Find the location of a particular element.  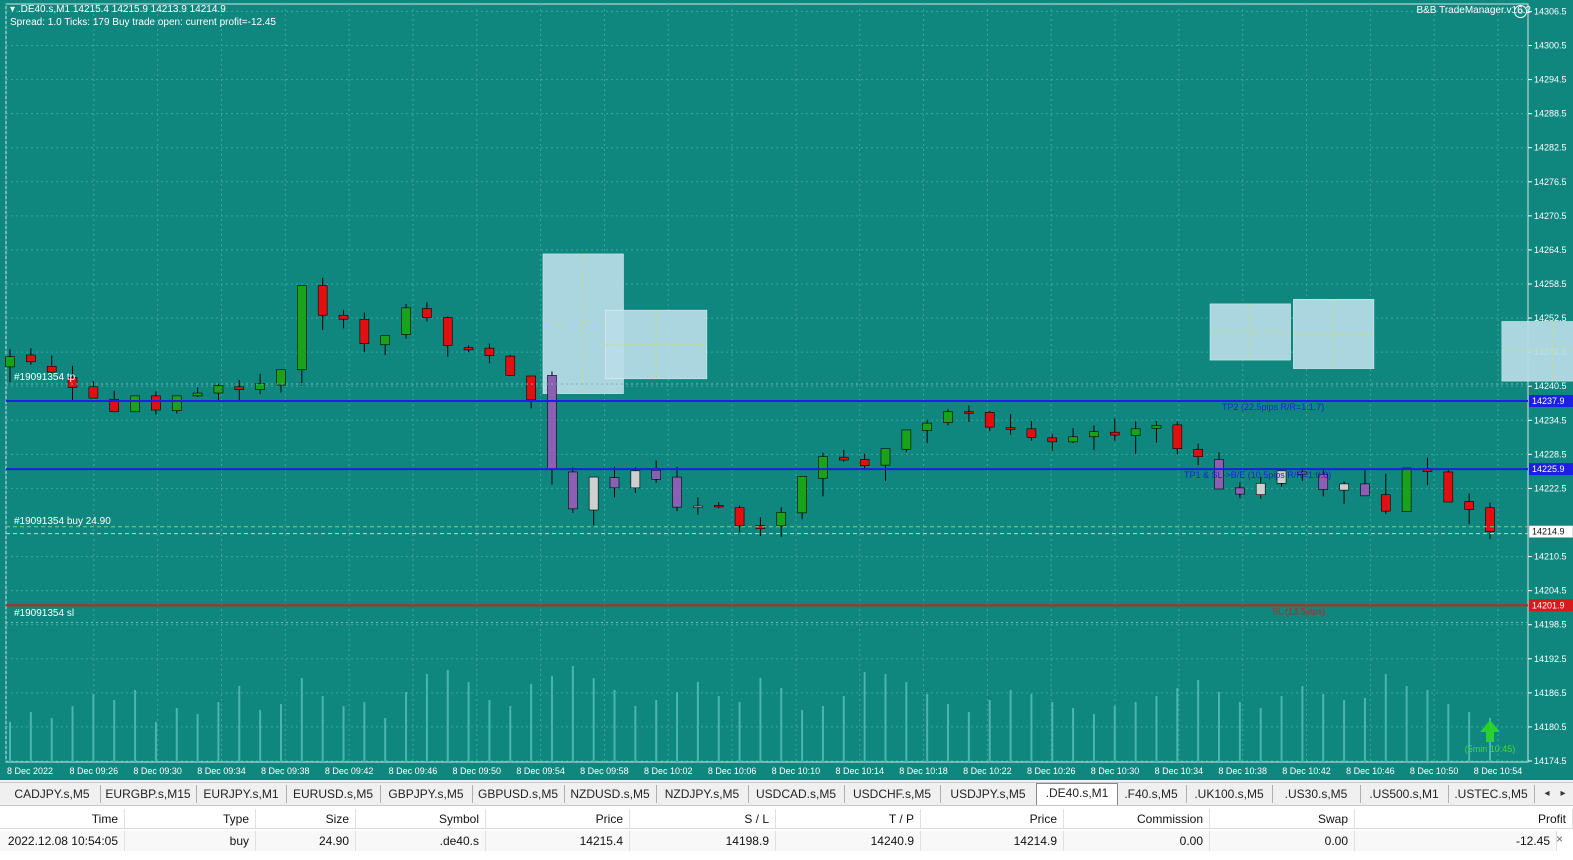

tab-cadjpy-s-m5: CADJPY.s,M5 is located at coordinates (52, 794).